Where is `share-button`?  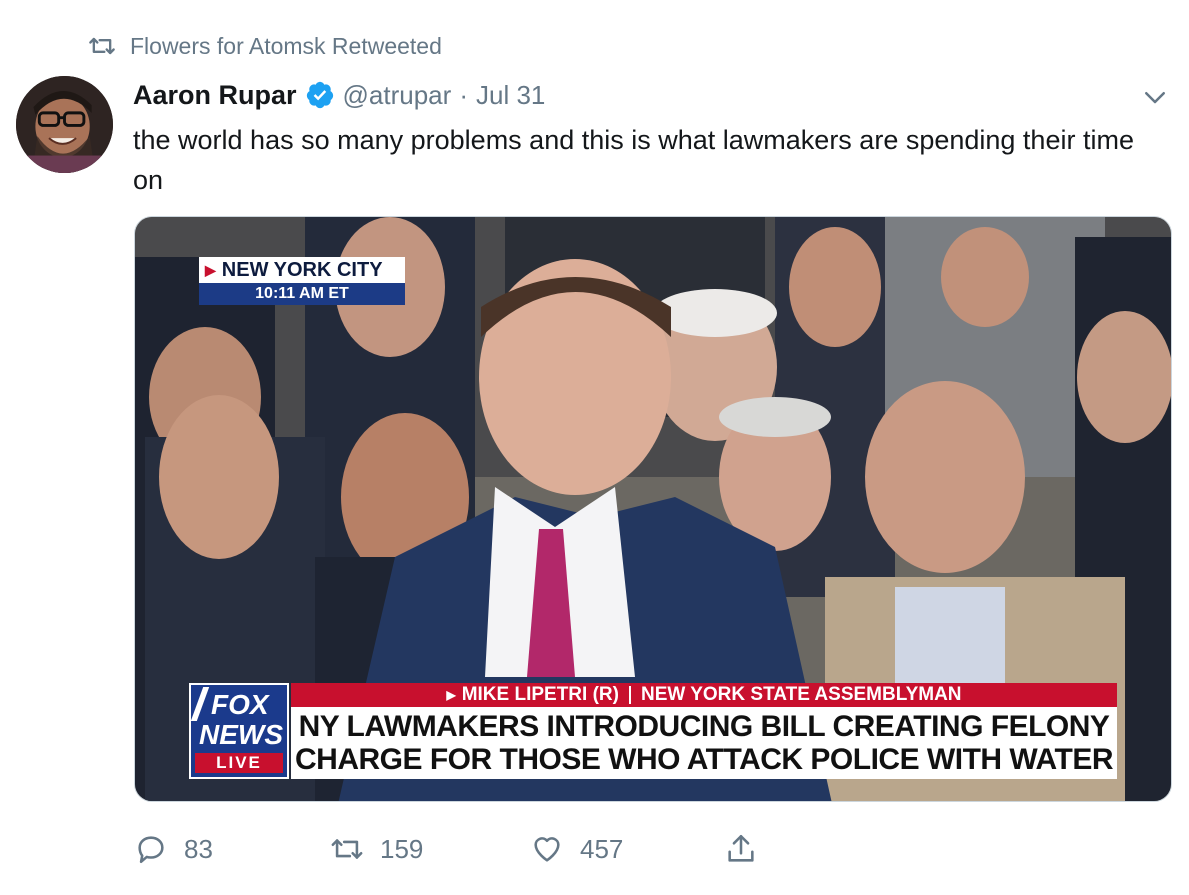 share-button is located at coordinates (741, 849).